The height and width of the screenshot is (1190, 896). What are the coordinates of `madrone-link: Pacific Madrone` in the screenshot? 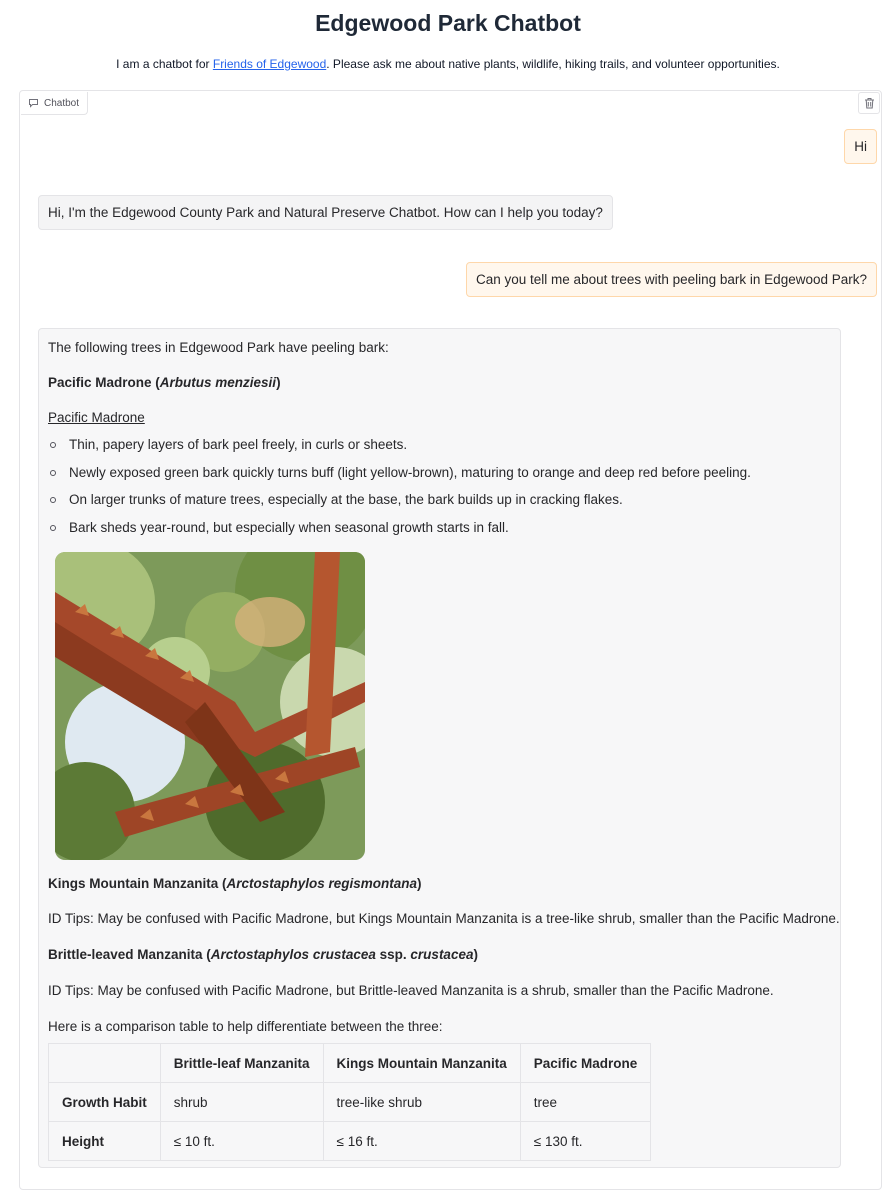 It's located at (96, 418).